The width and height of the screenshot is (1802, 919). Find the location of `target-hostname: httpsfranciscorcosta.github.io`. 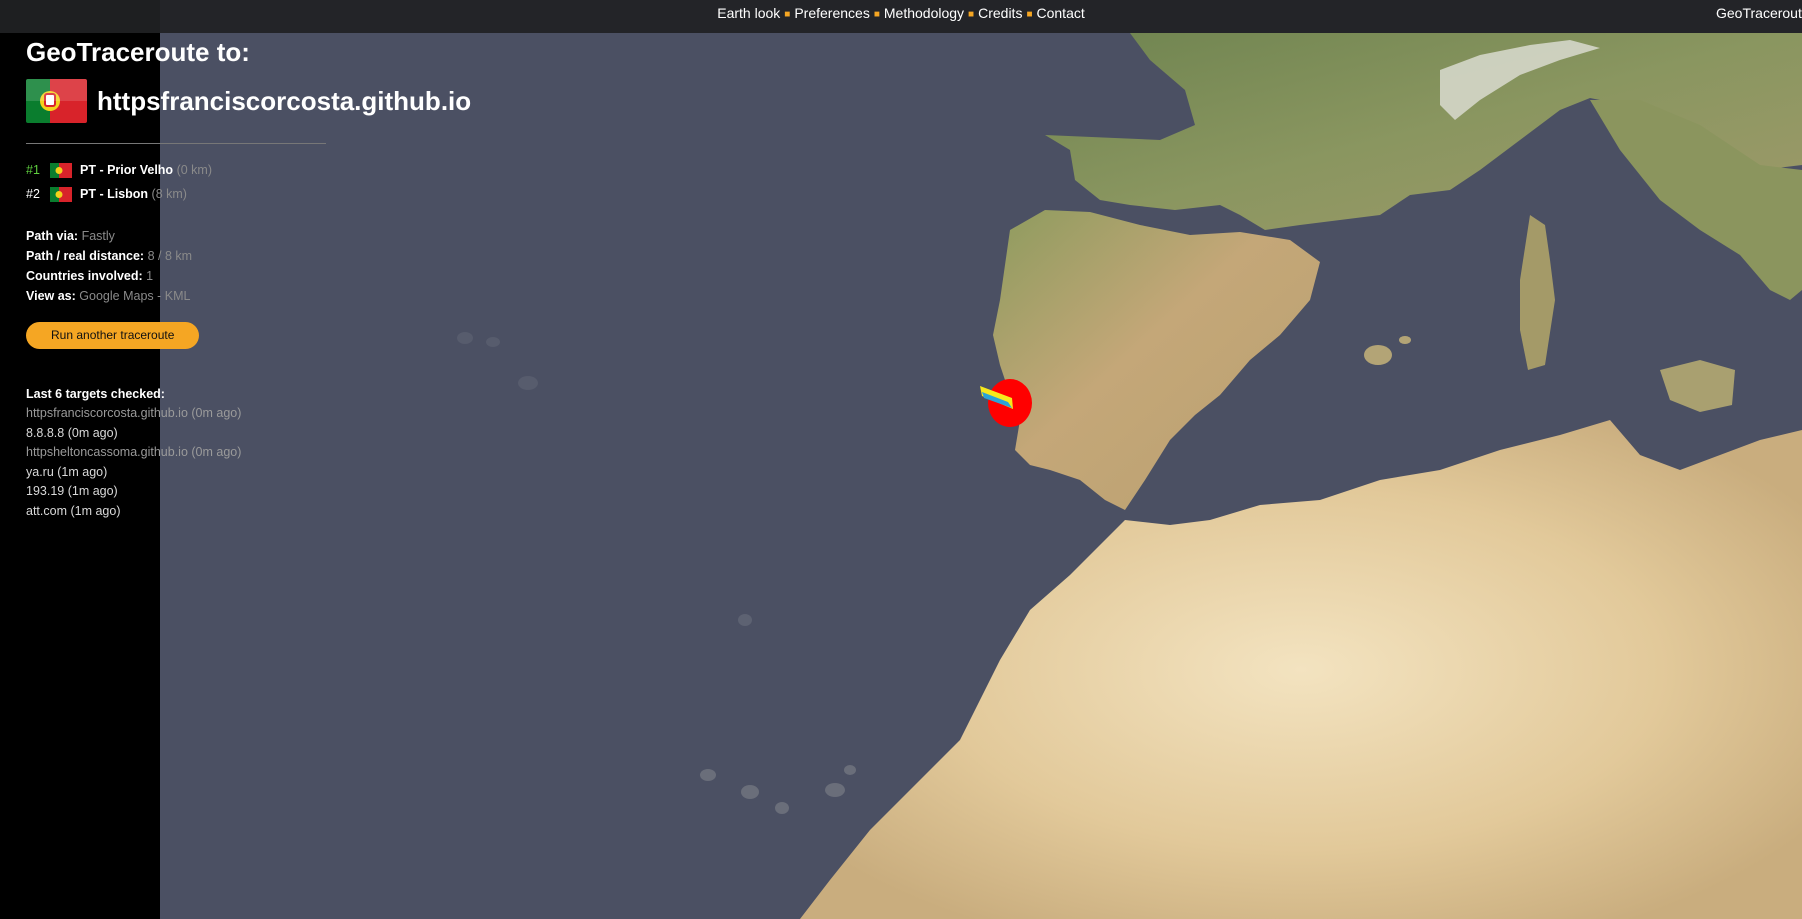

target-hostname: httpsfranciscorcosta.github.io is located at coordinates (284, 100).